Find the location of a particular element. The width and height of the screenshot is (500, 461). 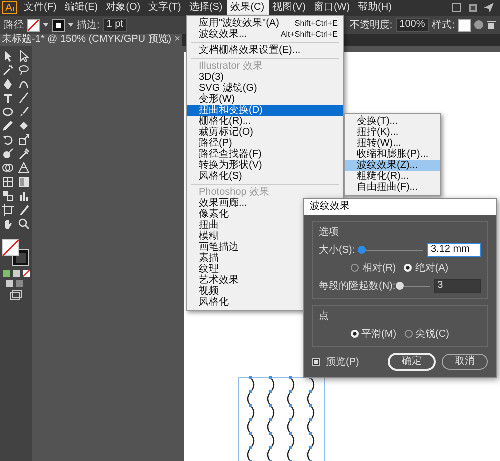

direct-selection-icon is located at coordinates (24, 56).